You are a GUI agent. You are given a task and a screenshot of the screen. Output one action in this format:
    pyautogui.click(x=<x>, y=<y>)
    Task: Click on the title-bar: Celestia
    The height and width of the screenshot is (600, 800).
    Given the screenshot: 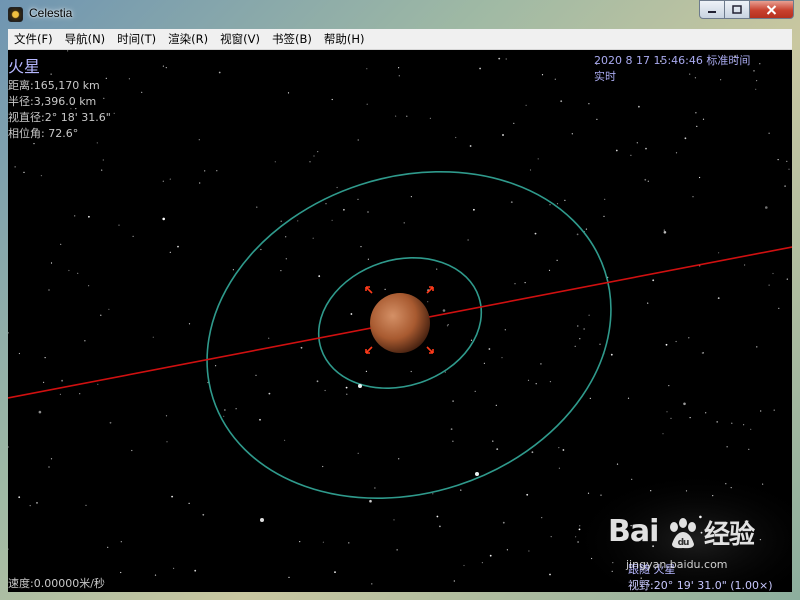 What is the action you would take?
    pyautogui.click(x=400, y=14)
    